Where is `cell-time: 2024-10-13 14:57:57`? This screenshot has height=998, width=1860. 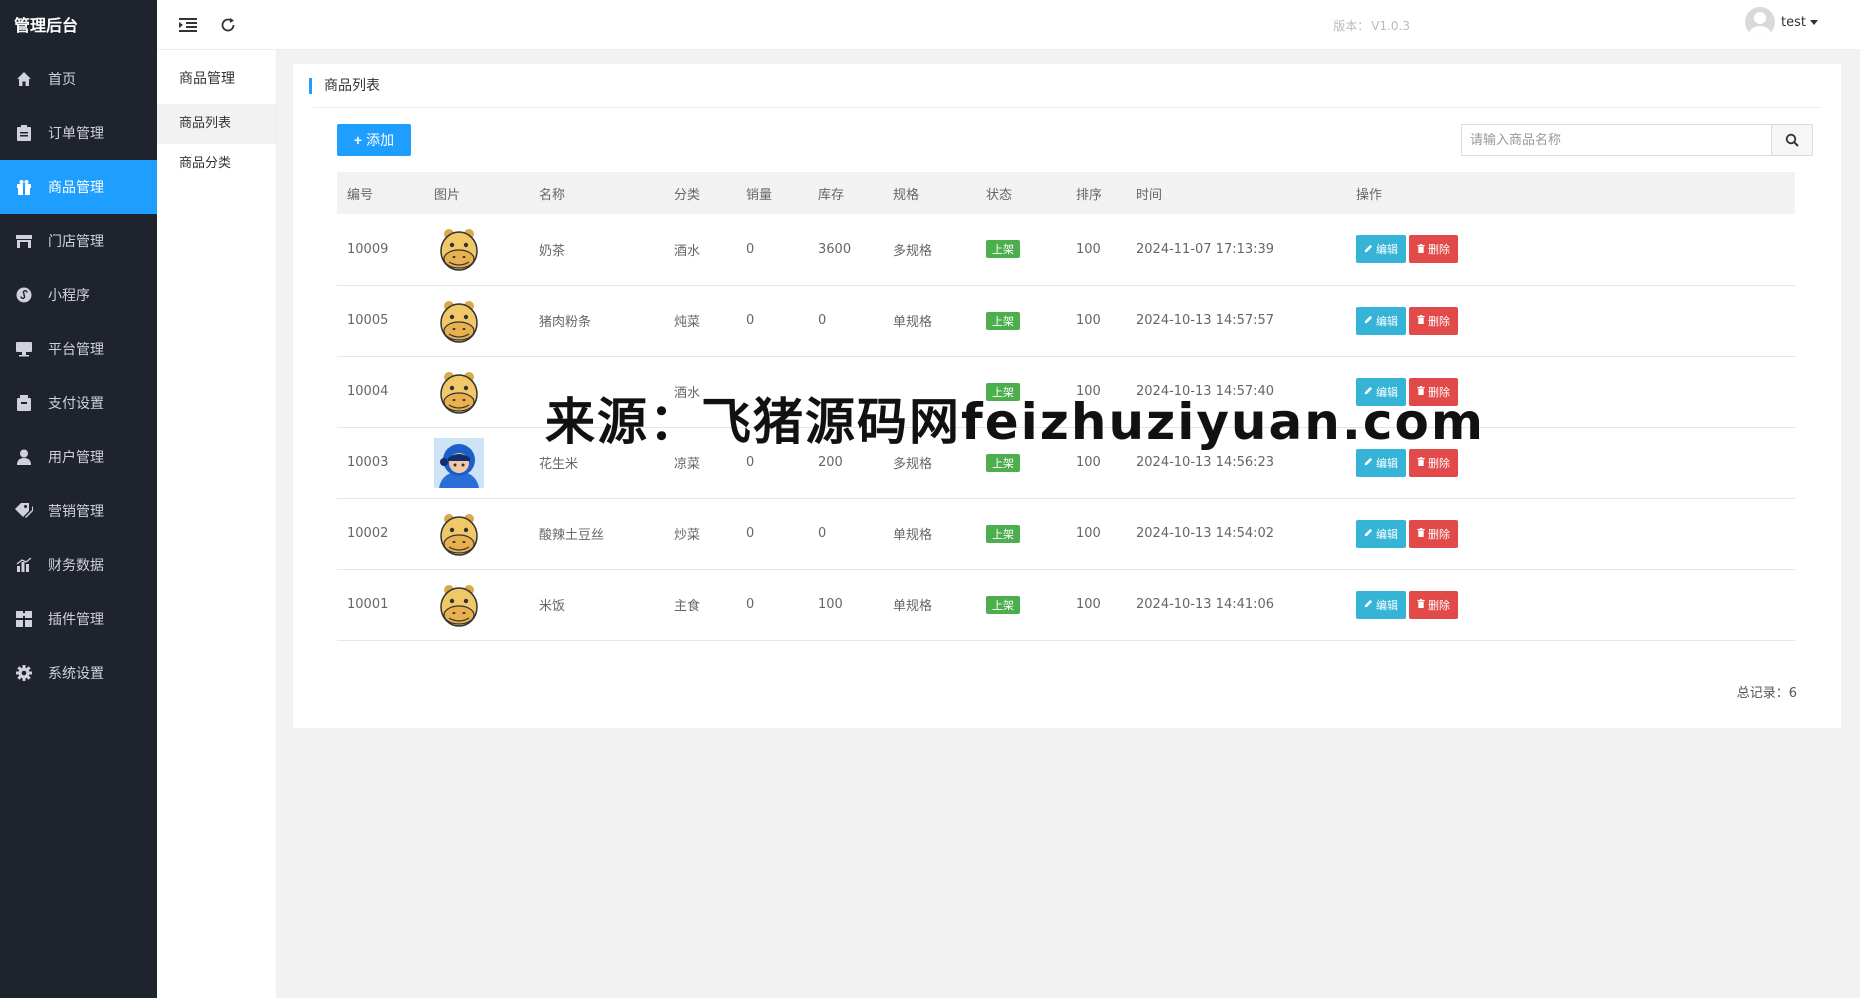
cell-time: 2024-10-13 14:57:57 is located at coordinates (1236, 321).